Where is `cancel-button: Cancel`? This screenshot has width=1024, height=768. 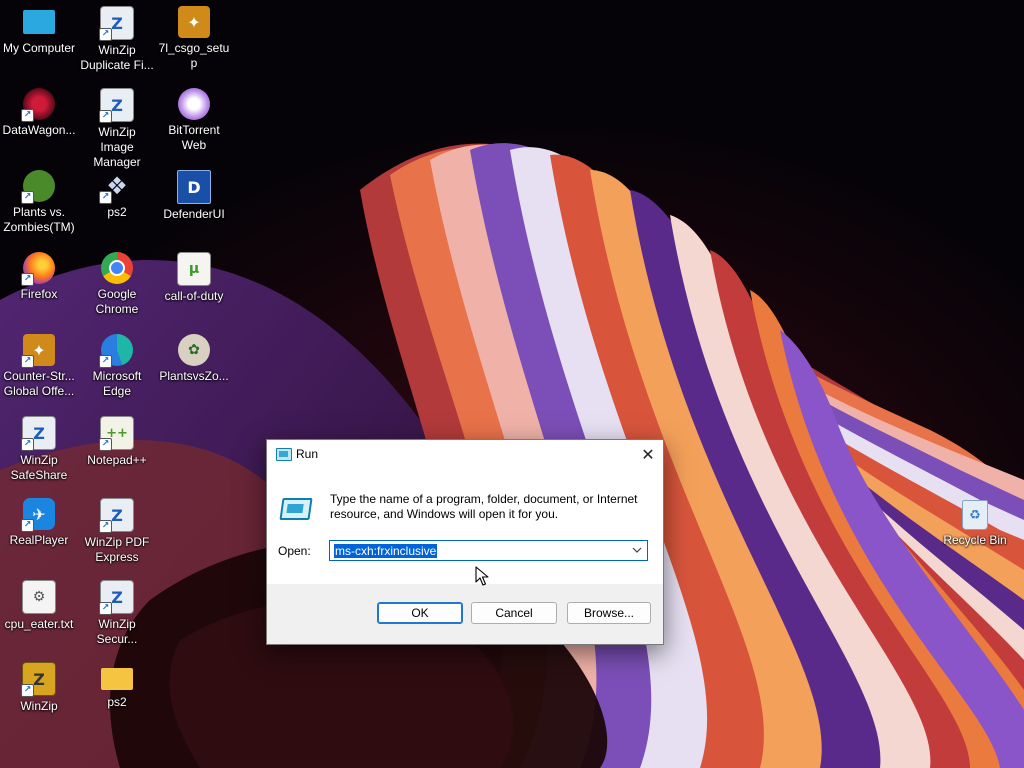 cancel-button: Cancel is located at coordinates (514, 613).